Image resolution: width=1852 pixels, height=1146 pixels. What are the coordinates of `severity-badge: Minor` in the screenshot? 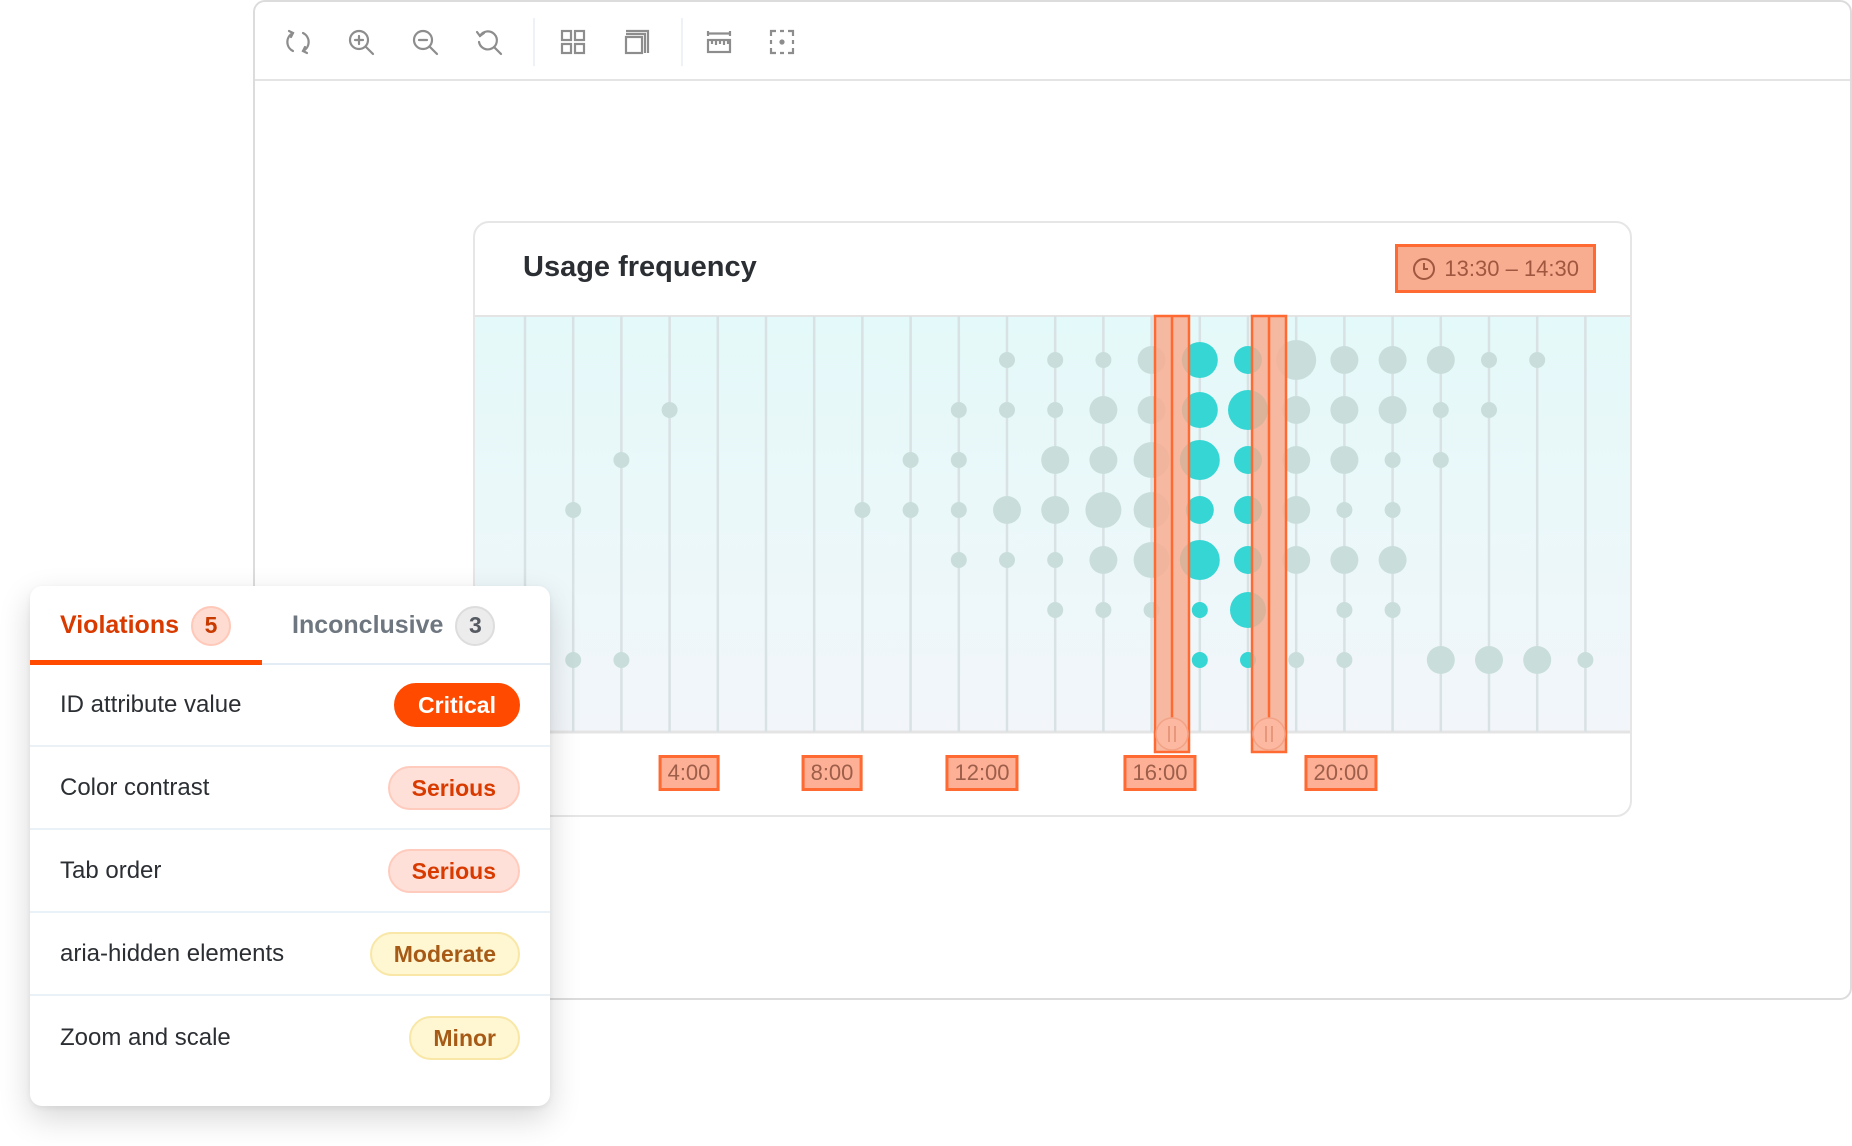 It's located at (464, 1038).